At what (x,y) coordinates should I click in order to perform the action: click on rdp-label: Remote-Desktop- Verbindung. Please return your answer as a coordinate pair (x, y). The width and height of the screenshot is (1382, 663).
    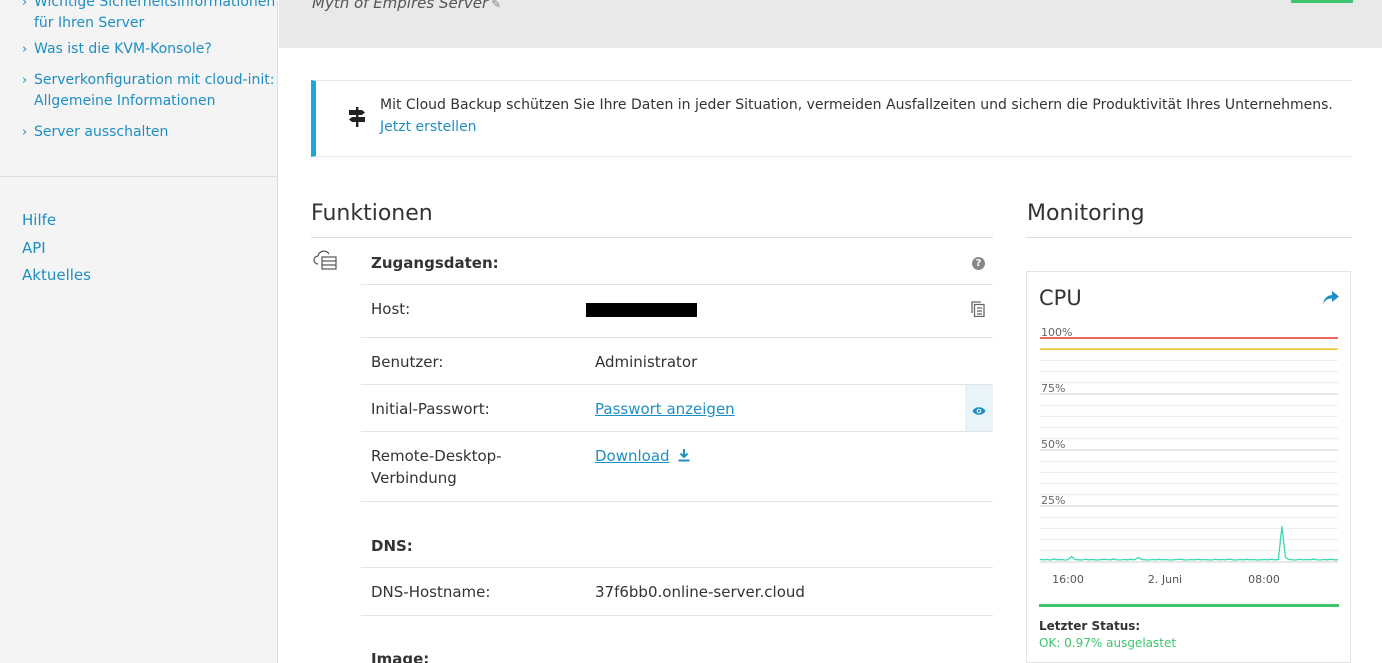
    Looking at the image, I should click on (436, 467).